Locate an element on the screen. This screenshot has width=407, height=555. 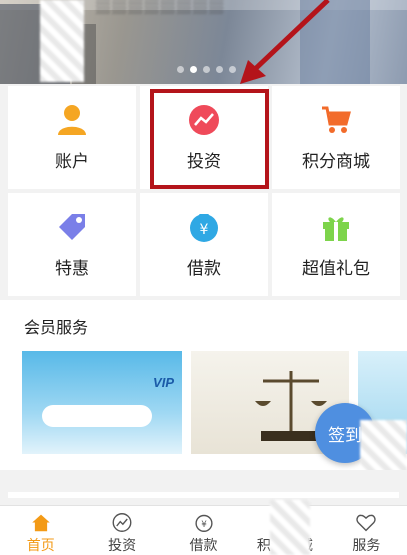
grid-item-gift-pack: 超值礼包 is located at coordinates (336, 244).